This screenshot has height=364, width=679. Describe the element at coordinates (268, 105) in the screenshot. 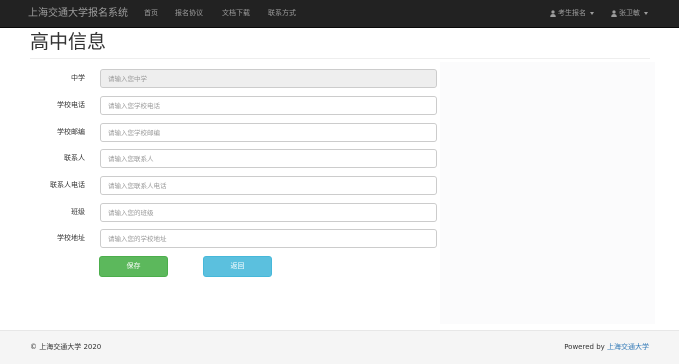

I see `school-phone-input` at that location.